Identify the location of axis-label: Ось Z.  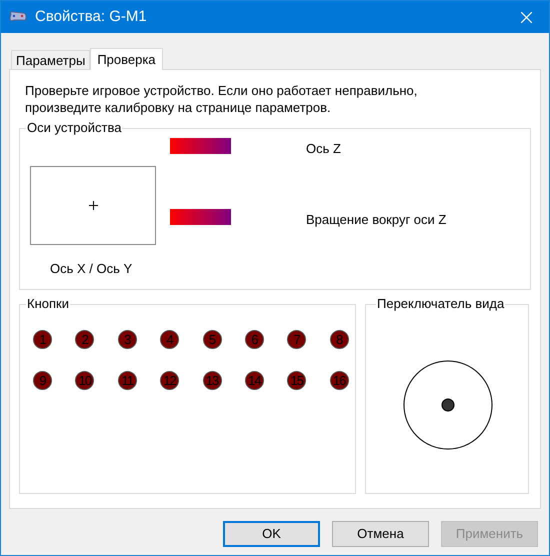
(323, 149).